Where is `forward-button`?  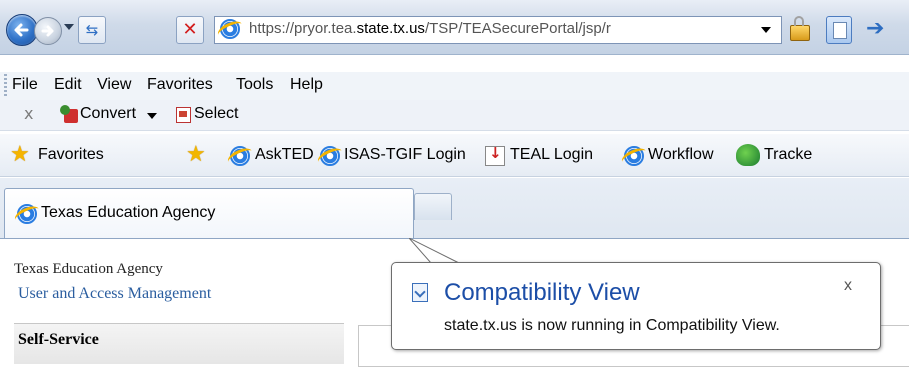 forward-button is located at coordinates (48, 31).